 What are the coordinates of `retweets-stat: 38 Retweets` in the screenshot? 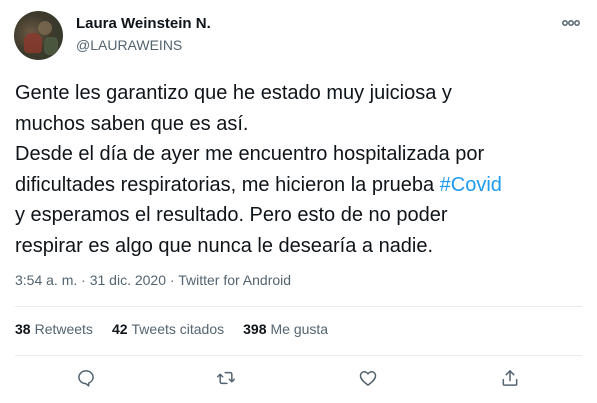 It's located at (54, 329).